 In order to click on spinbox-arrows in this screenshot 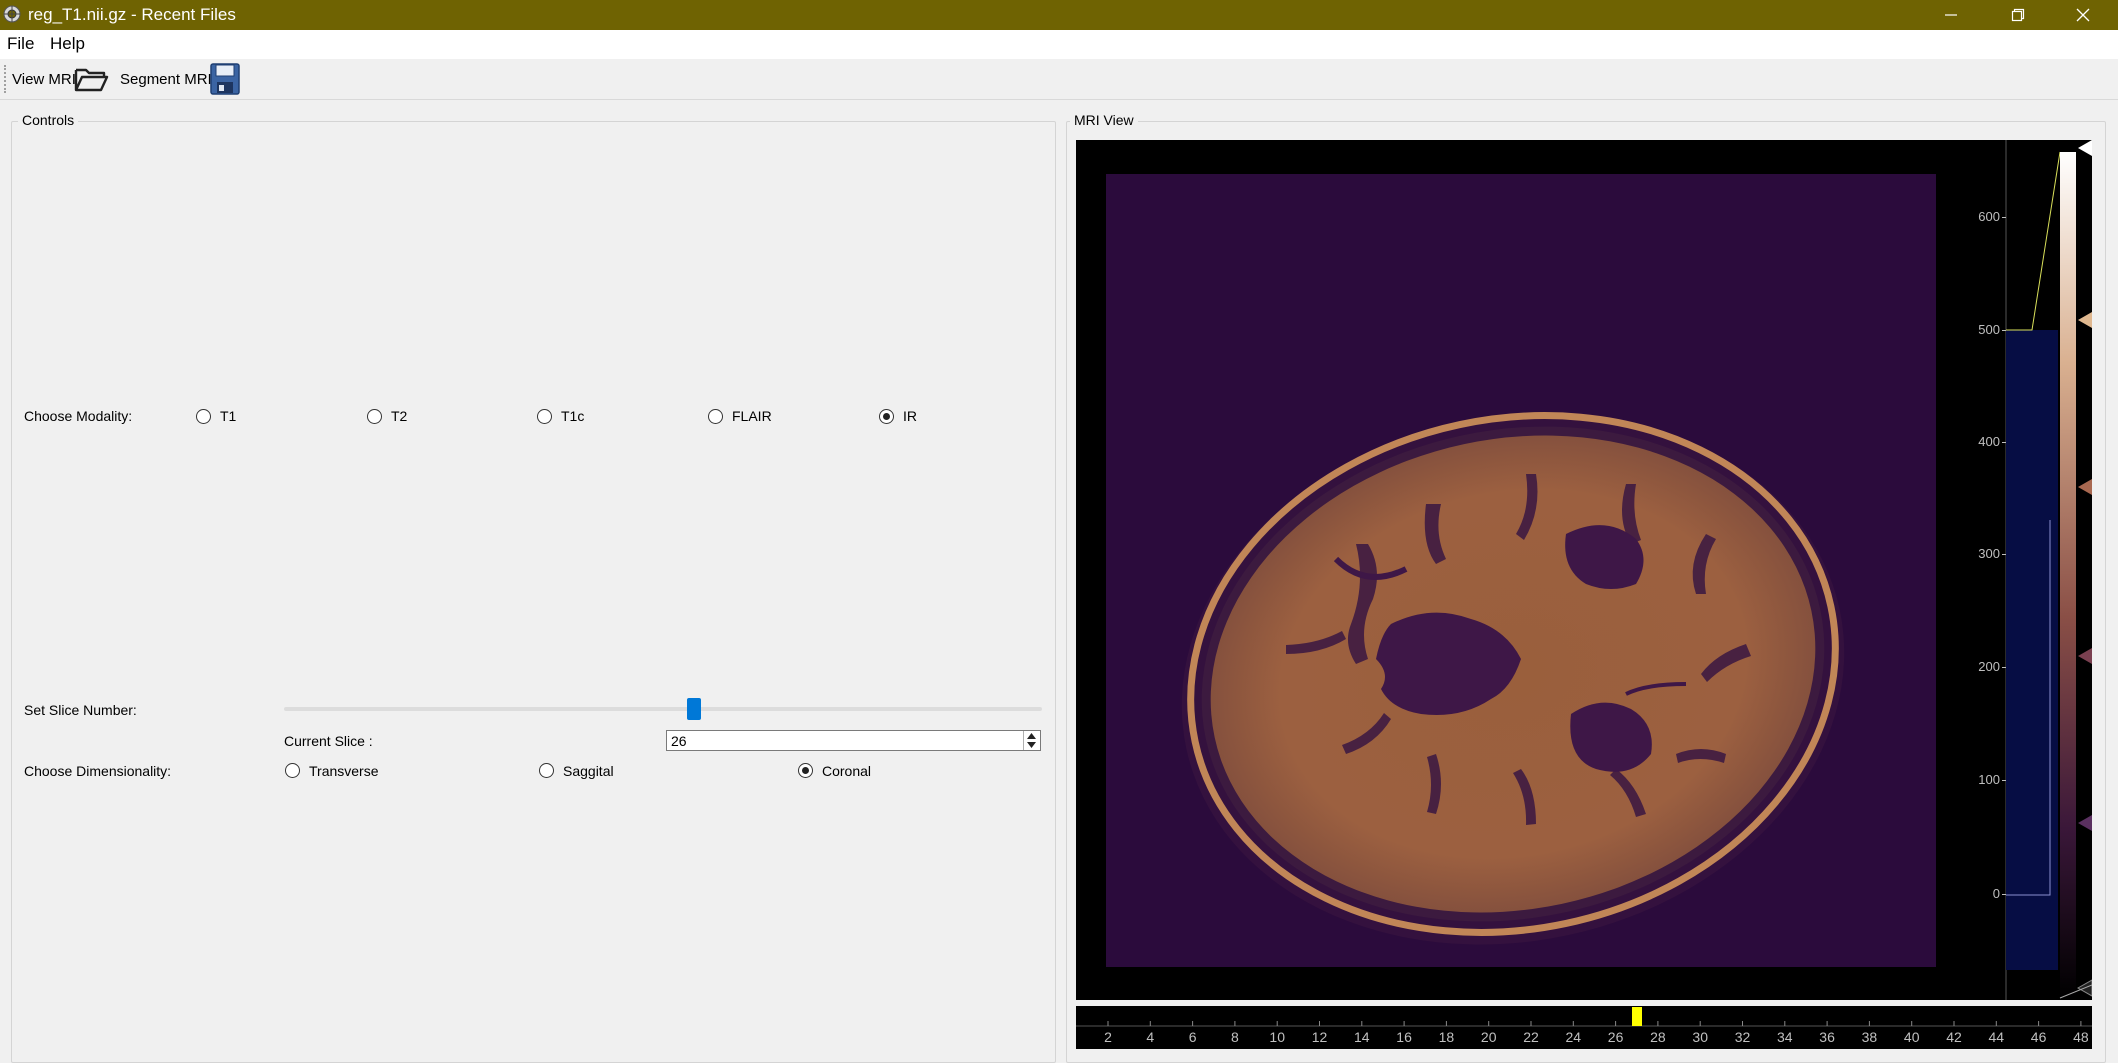, I will do `click(1031, 740)`.